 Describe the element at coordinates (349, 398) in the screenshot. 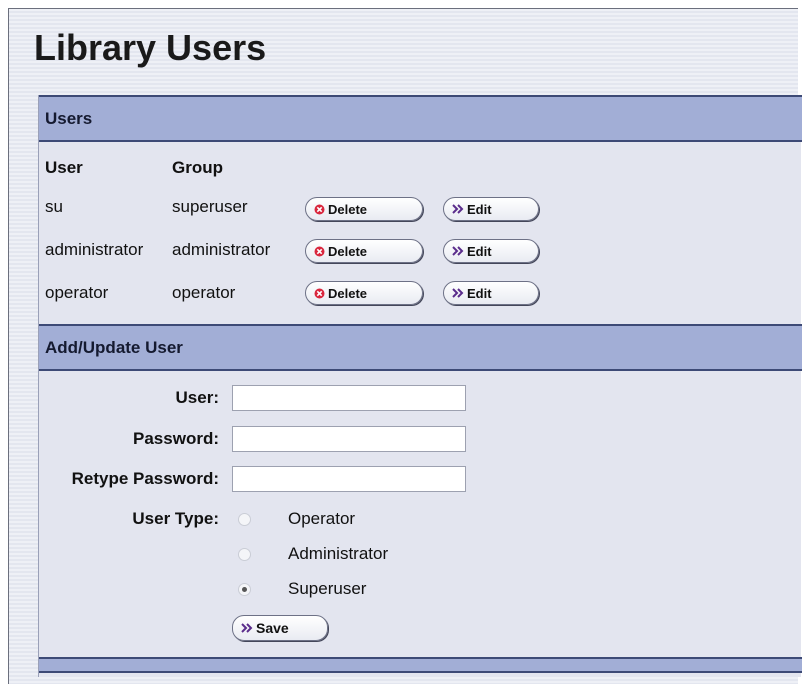

I see `user-input` at that location.